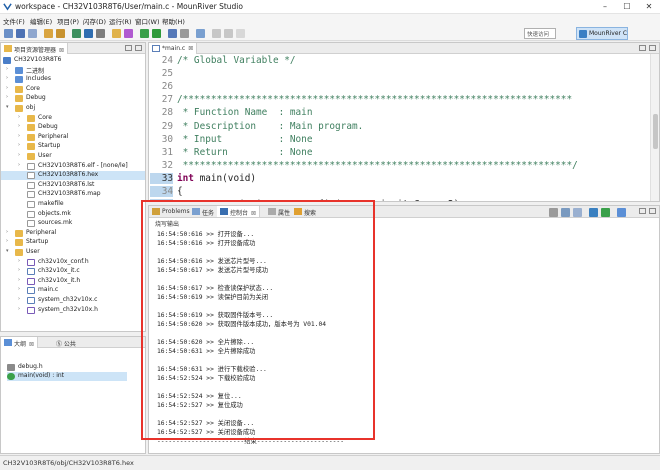 Image resolution: width=660 pixels, height=470 pixels. Describe the element at coordinates (73, 70) in the screenshot. I see `tree-item: › 二进制` at that location.